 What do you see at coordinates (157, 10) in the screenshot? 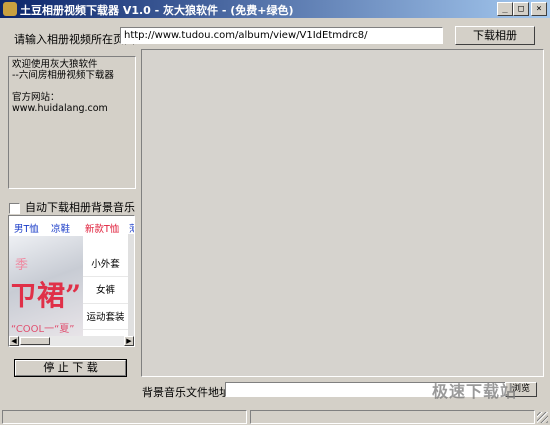
I see `window-title: 土豆相册视频下载器 V1.0 - 灰大狼软件 - (免费+绿色)` at bounding box center [157, 10].